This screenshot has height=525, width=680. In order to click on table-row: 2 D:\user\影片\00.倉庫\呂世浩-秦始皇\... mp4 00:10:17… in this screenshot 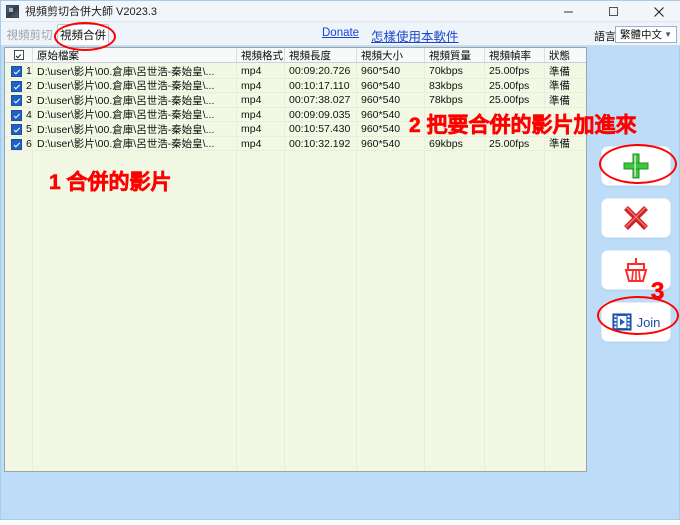, I will do `click(295, 85)`.